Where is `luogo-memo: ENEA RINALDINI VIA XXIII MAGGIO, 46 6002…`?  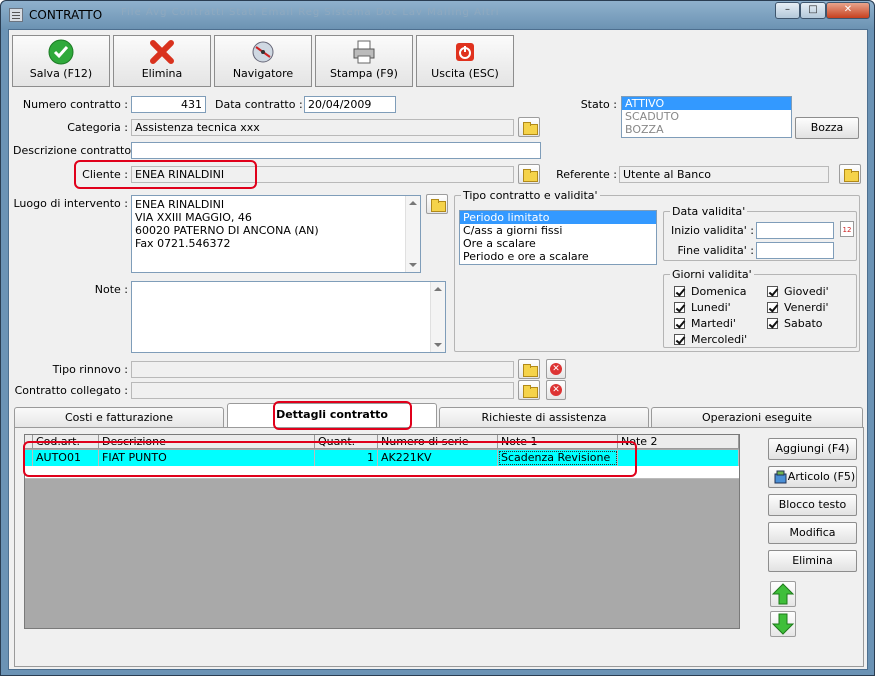
luogo-memo: ENEA RINALDINI VIA XXIII MAGGIO, 46 6002… is located at coordinates (276, 234).